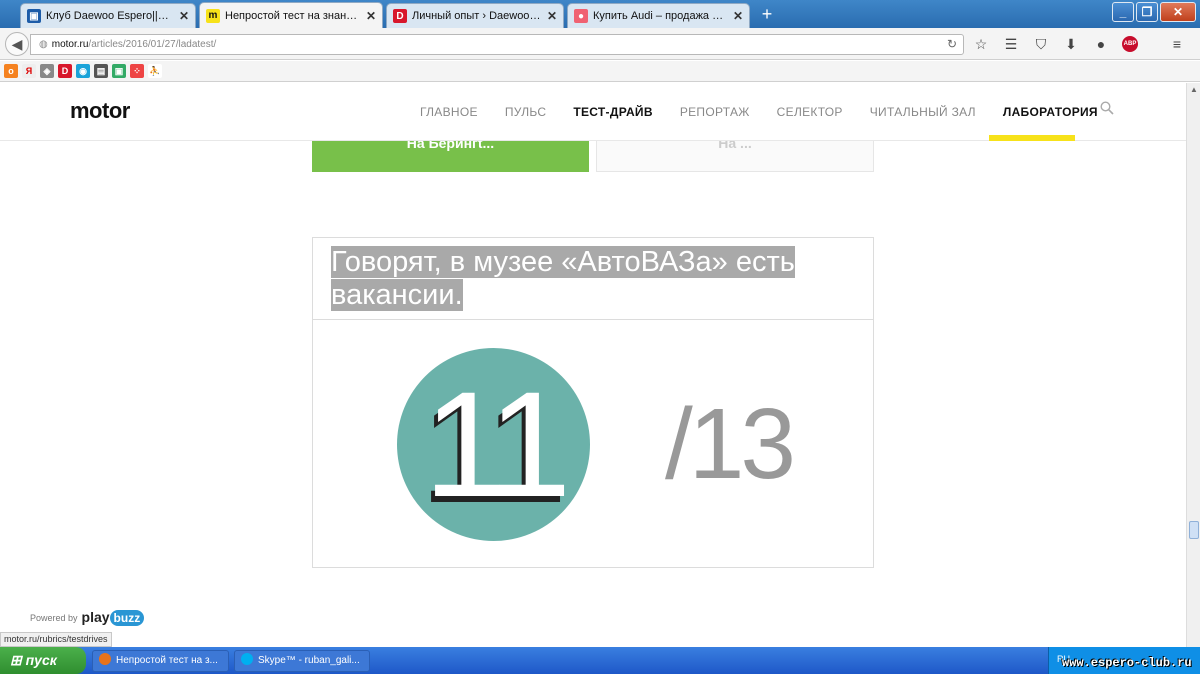 The image size is (1200, 674). Describe the element at coordinates (1041, 44) in the screenshot. I see `pocket-icon: ⛉` at that location.